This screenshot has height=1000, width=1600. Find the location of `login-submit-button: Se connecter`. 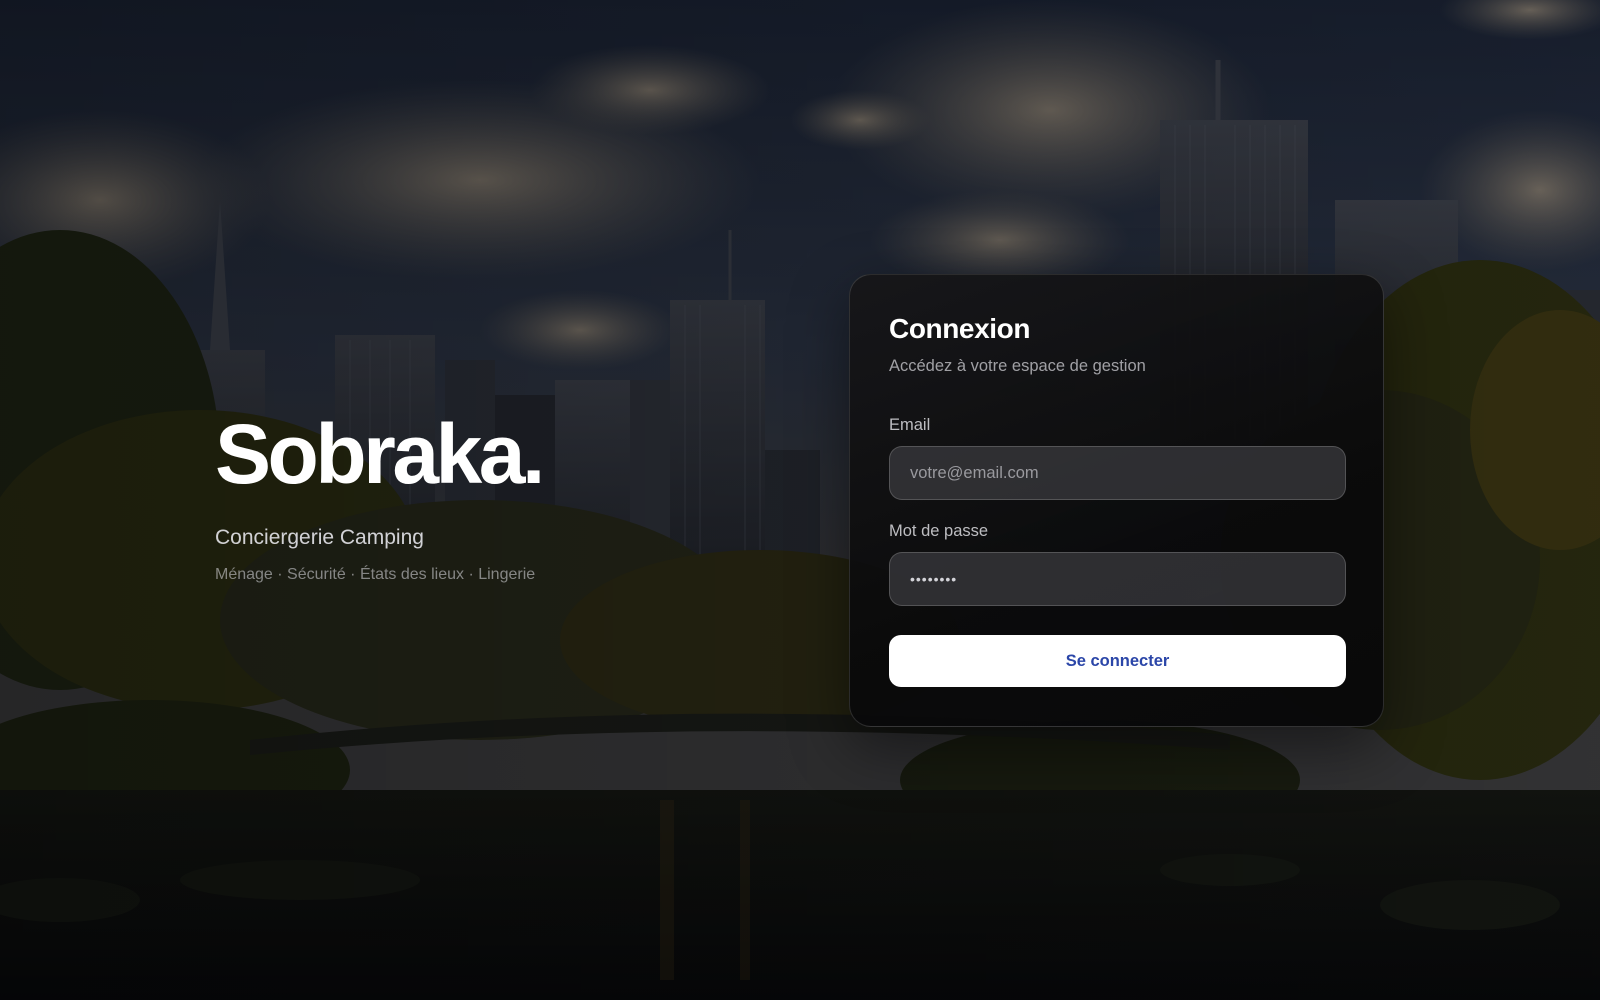

login-submit-button: Se connecter is located at coordinates (1117, 661).